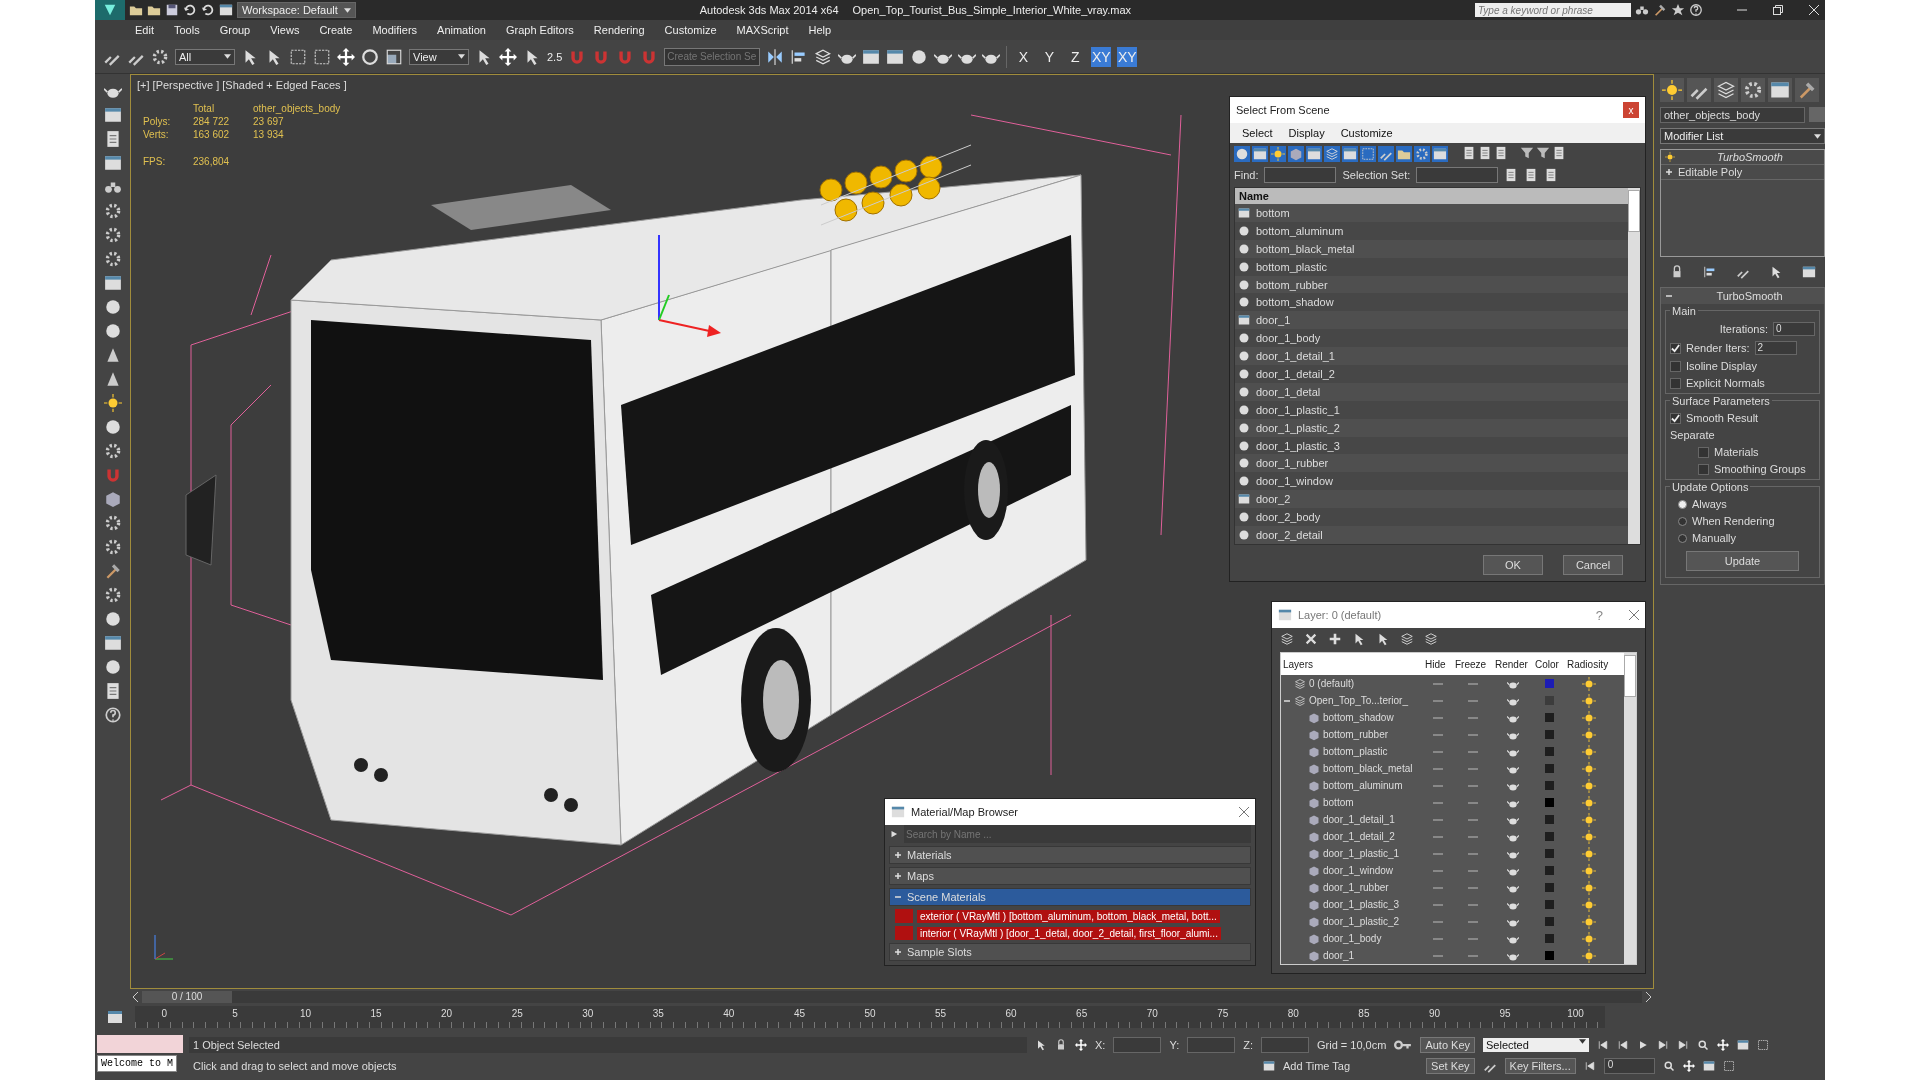 The height and width of the screenshot is (1080, 1920). I want to click on object-list-item: door_1_rubber, so click(1292, 463).